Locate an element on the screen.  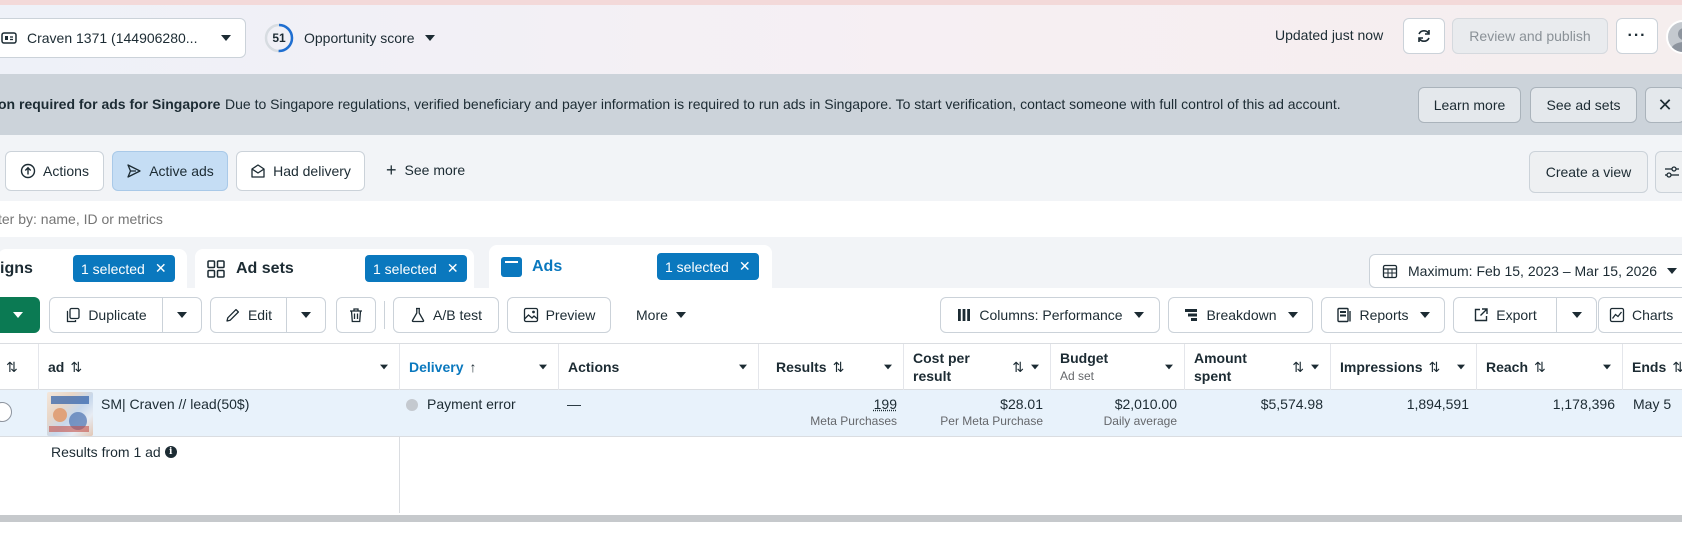
column-header-amount-spent: Amount spent ⇅ is located at coordinates (1258, 367).